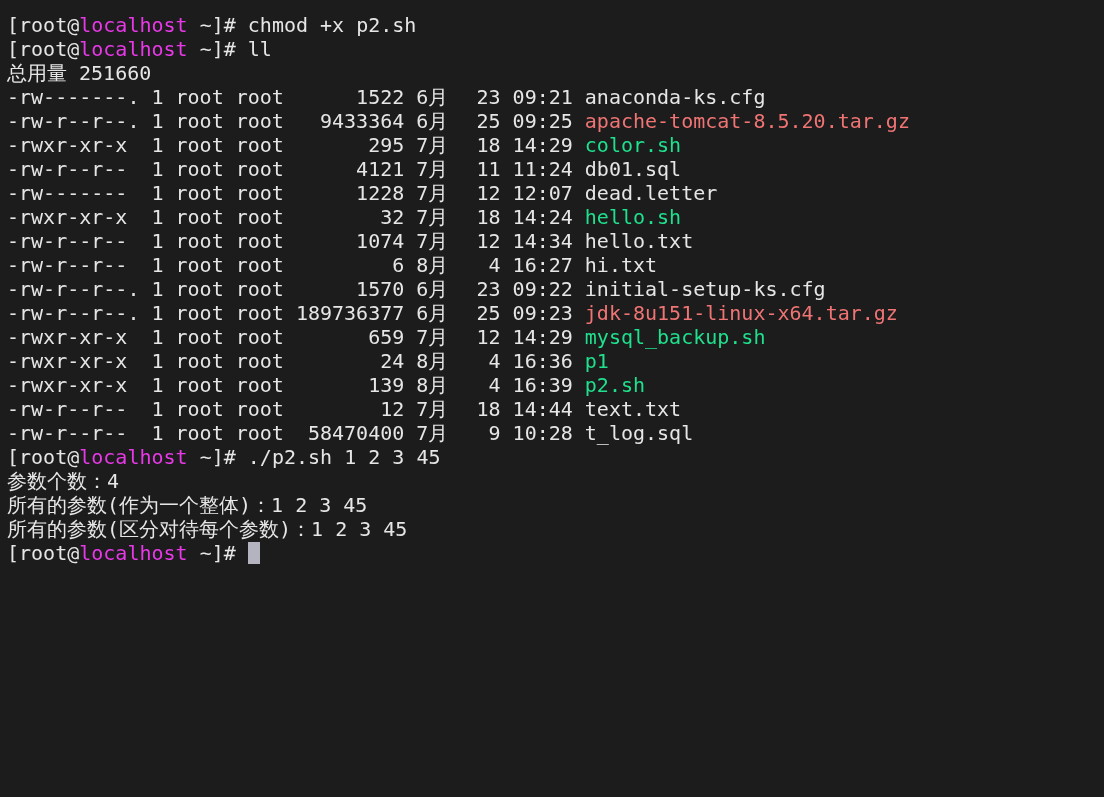 This screenshot has height=797, width=1104. What do you see at coordinates (79, 73) in the screenshot?
I see `output-text: 总用量 251660` at bounding box center [79, 73].